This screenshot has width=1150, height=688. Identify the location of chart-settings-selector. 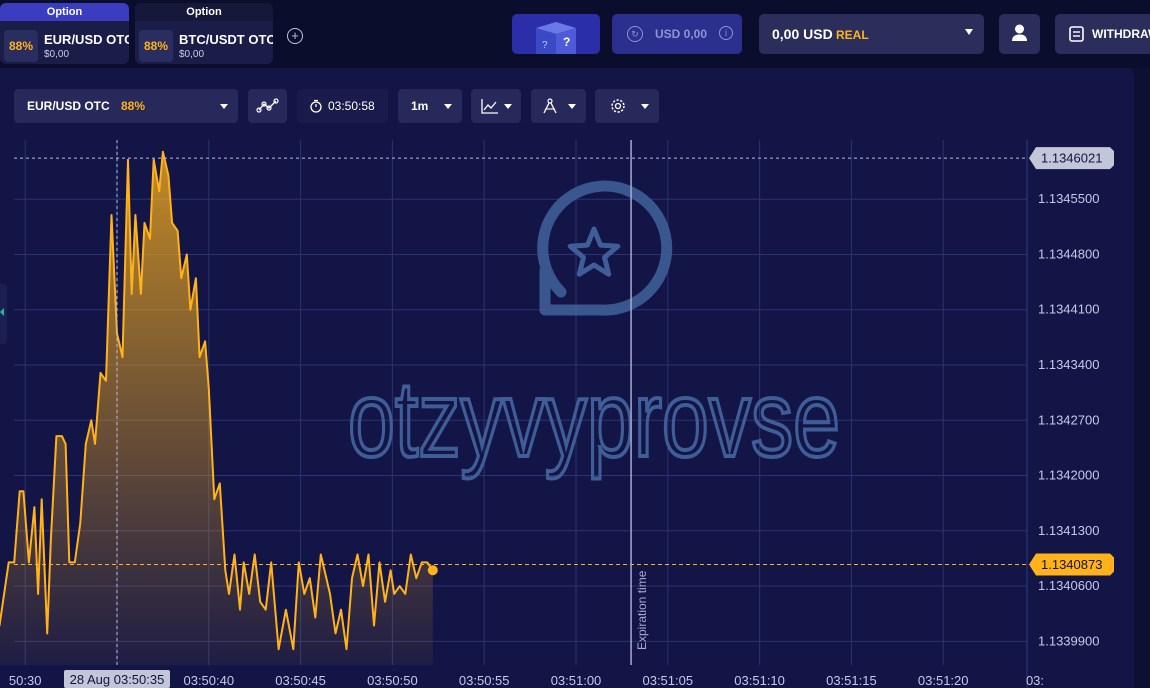
(627, 106).